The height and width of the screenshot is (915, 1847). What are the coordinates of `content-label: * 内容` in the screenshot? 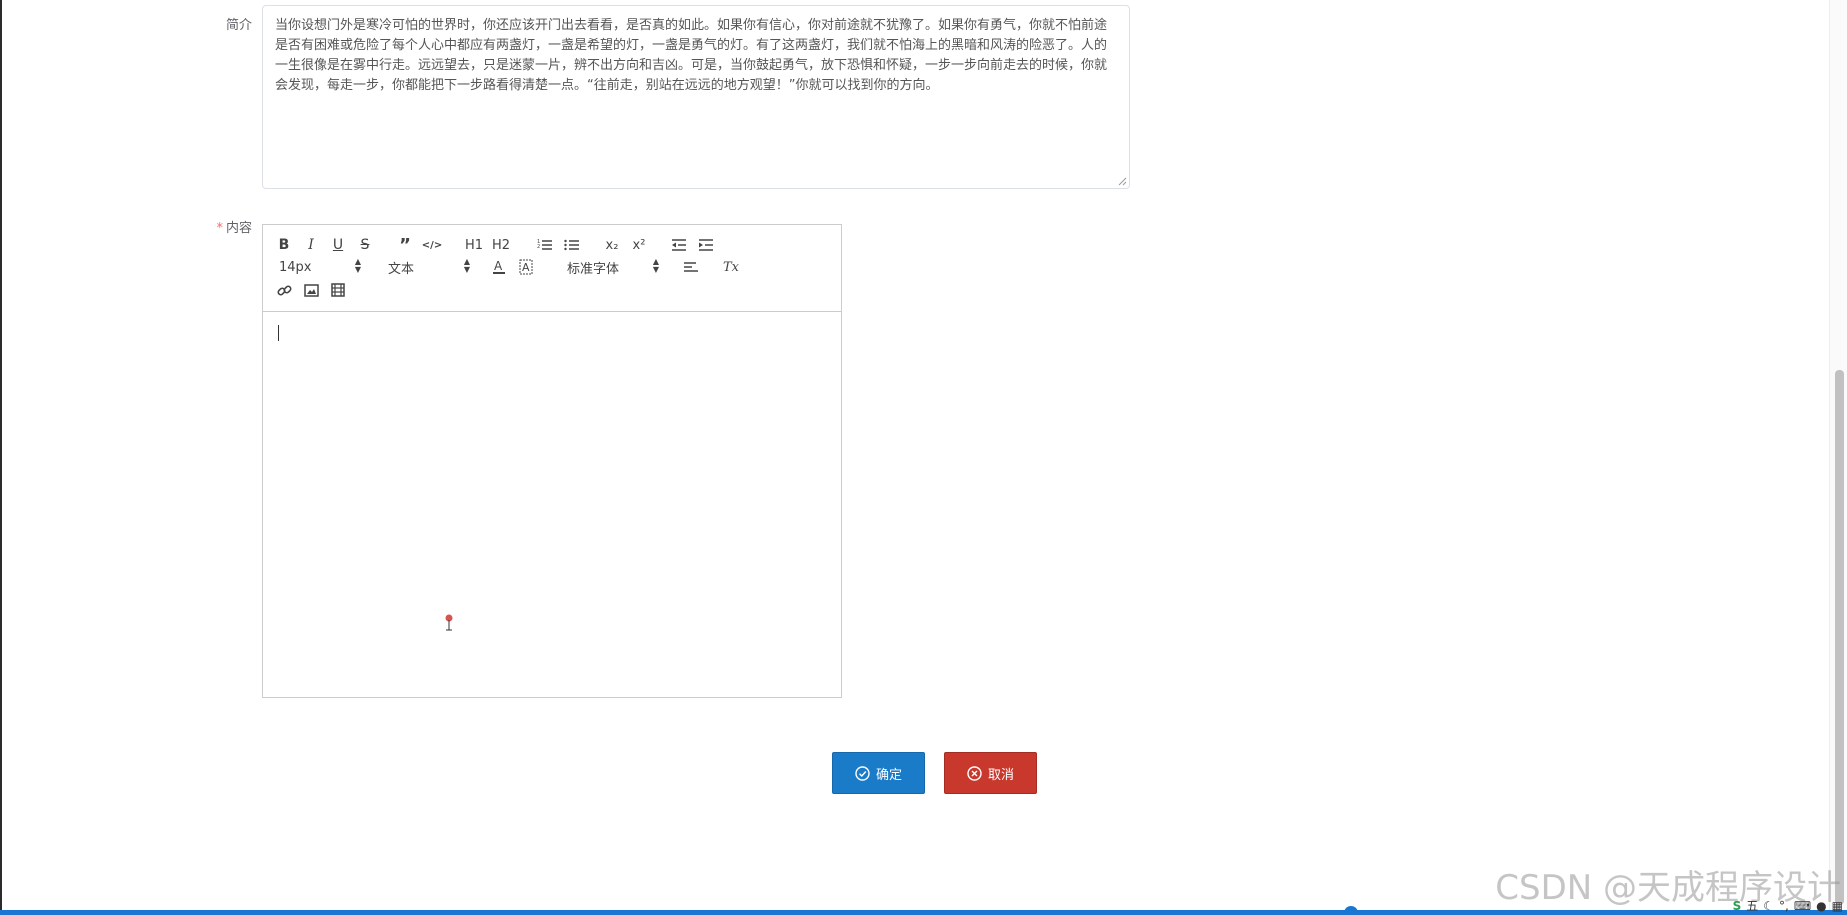 It's located at (222, 226).